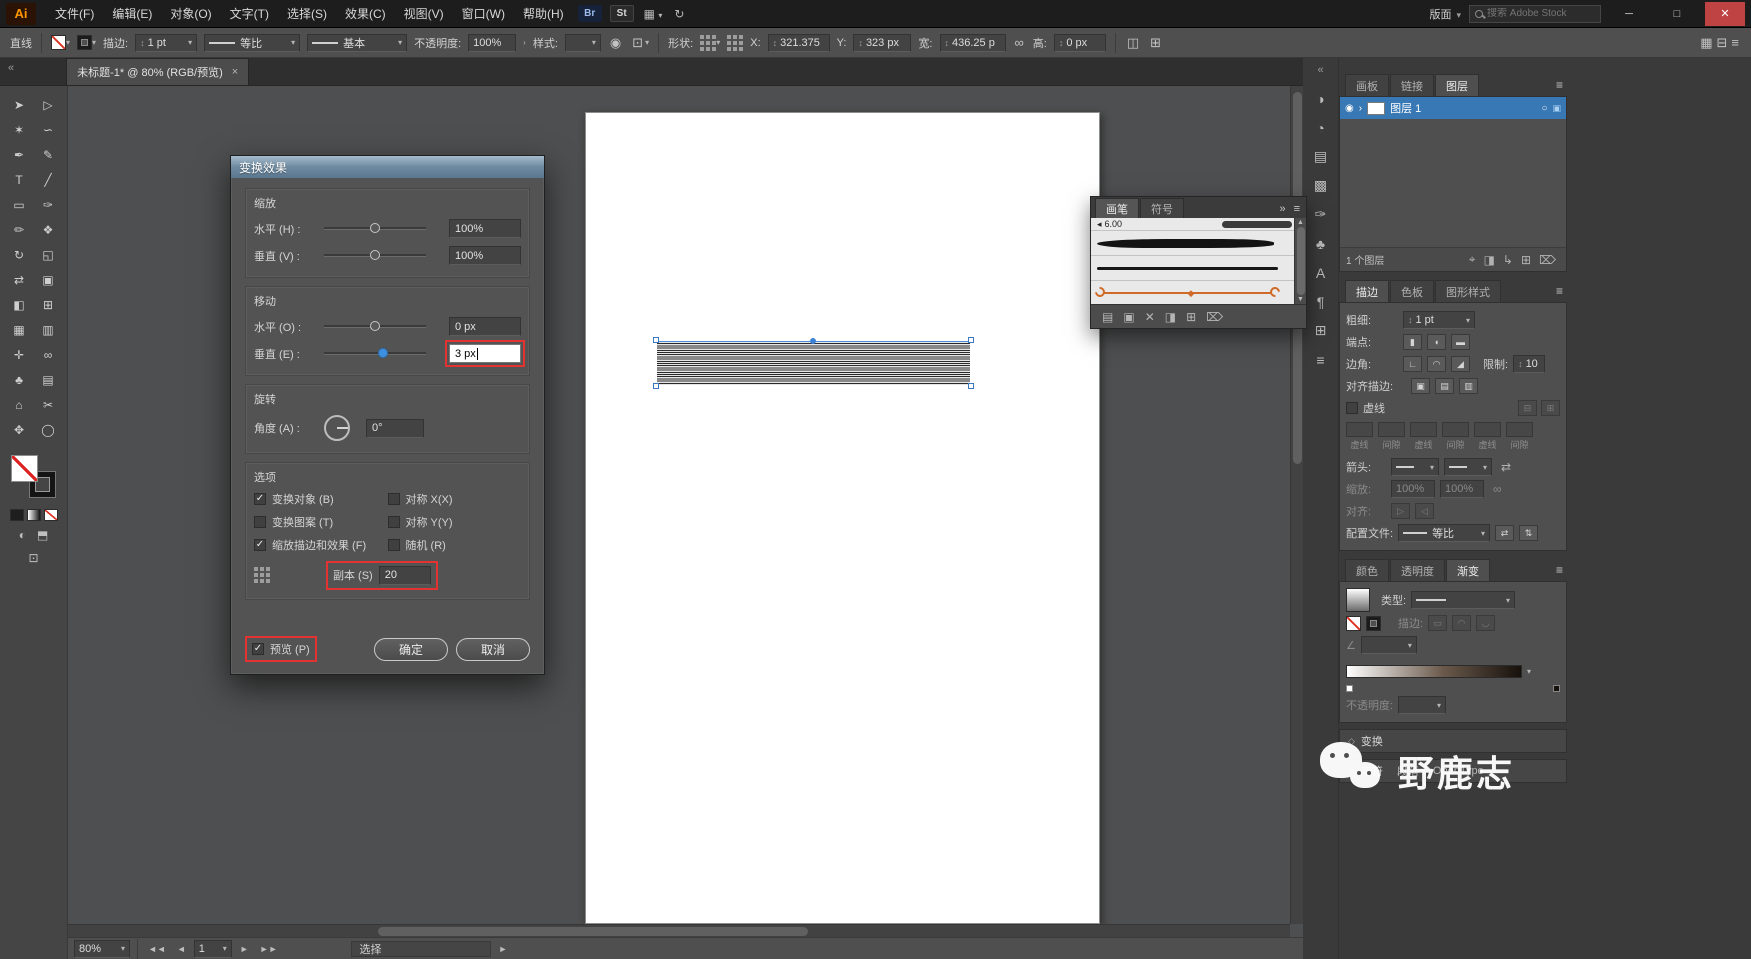 The width and height of the screenshot is (1751, 959). I want to click on paragraph-panel-icon: ¶, so click(1321, 301).